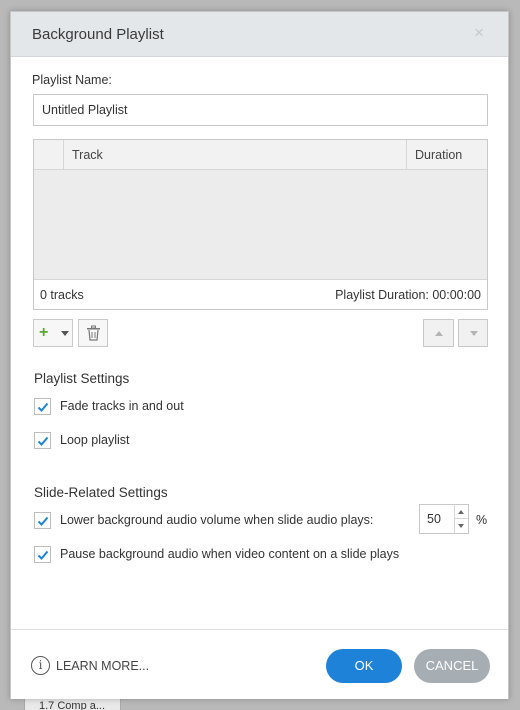 This screenshot has width=520, height=710. Describe the element at coordinates (82, 378) in the screenshot. I see `playlist-settings-title: Playlist Settings` at that location.